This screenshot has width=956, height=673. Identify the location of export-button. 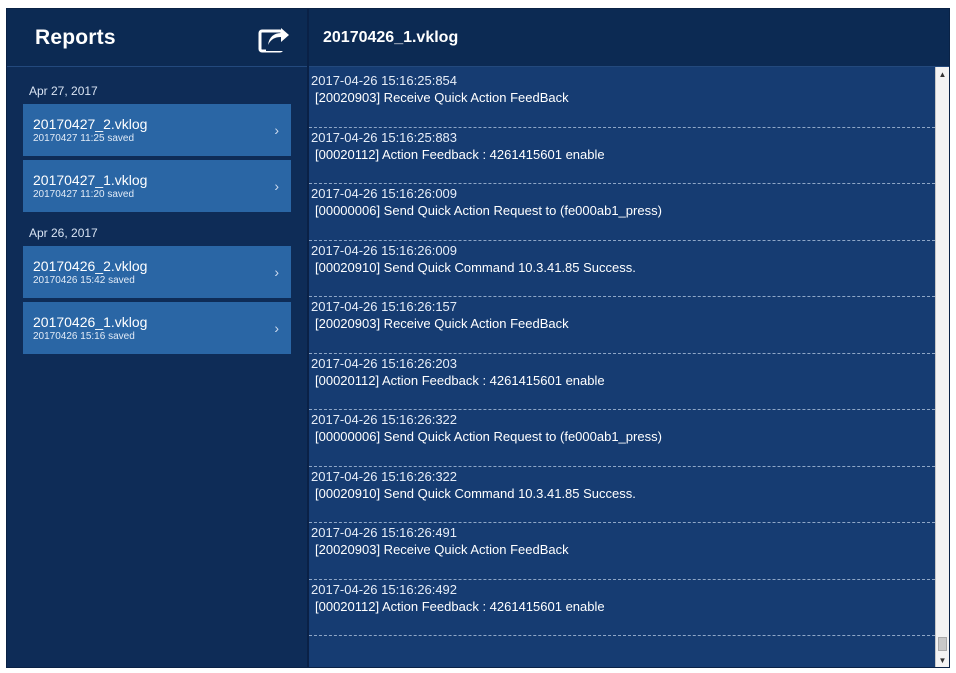
(274, 38).